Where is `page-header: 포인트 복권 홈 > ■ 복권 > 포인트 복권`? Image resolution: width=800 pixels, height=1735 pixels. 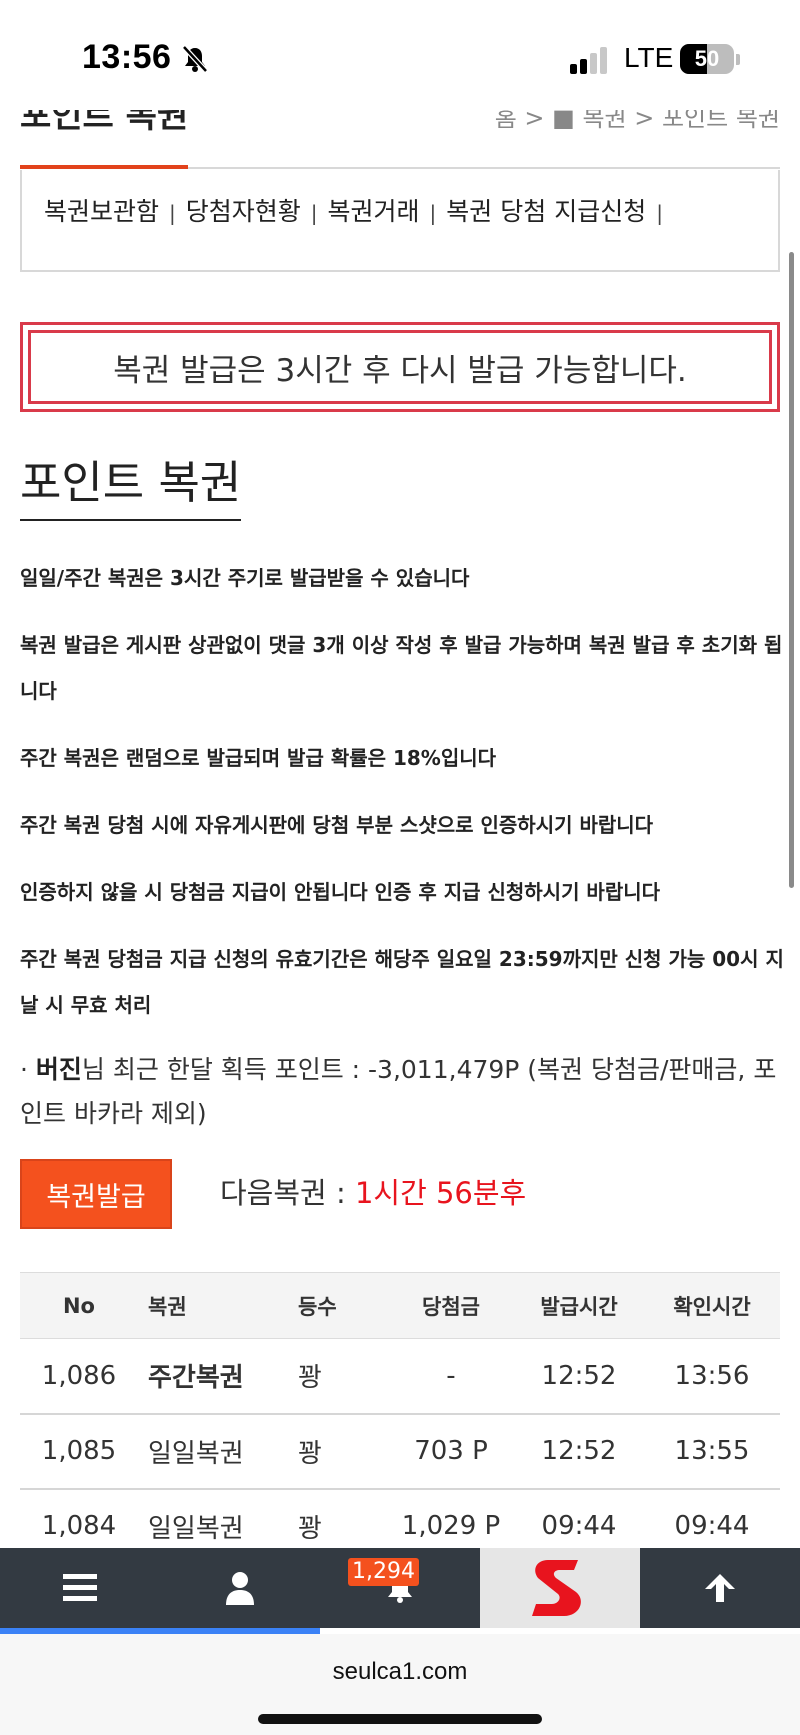 page-header: 포인트 복권 홈 > ■ 복권 > 포인트 복권 is located at coordinates (400, 136).